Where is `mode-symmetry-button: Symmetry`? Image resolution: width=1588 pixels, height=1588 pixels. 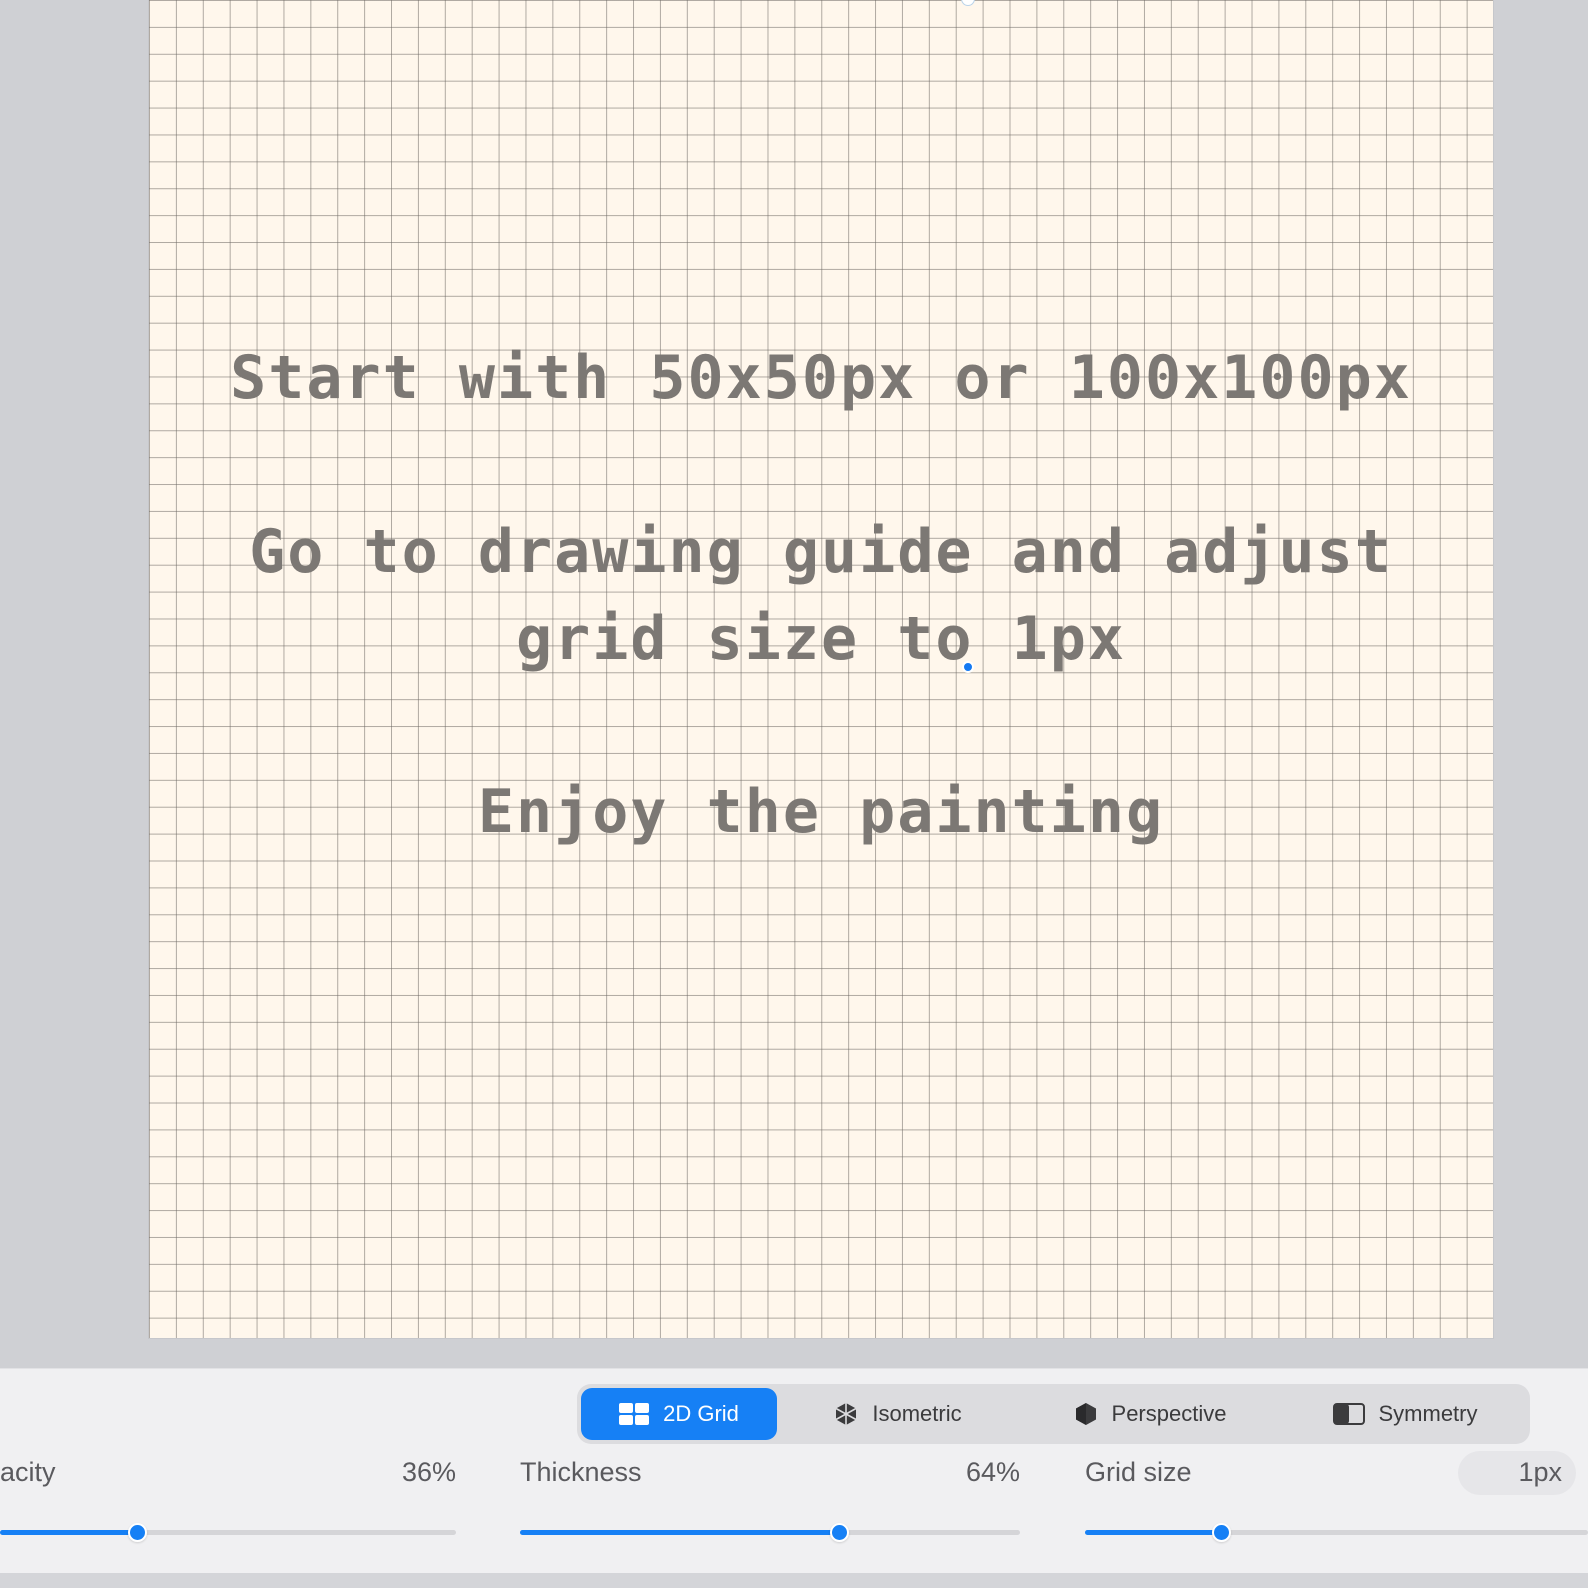
mode-symmetry-button: Symmetry is located at coordinates (1405, 1414).